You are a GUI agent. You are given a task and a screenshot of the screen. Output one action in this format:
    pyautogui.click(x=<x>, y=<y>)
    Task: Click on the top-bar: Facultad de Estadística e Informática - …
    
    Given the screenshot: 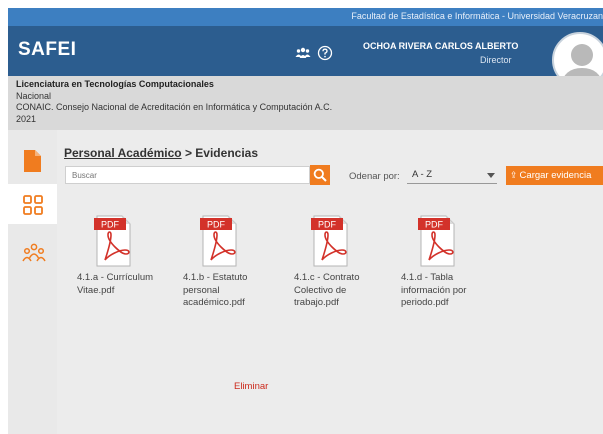 What is the action you would take?
    pyautogui.click(x=305, y=17)
    